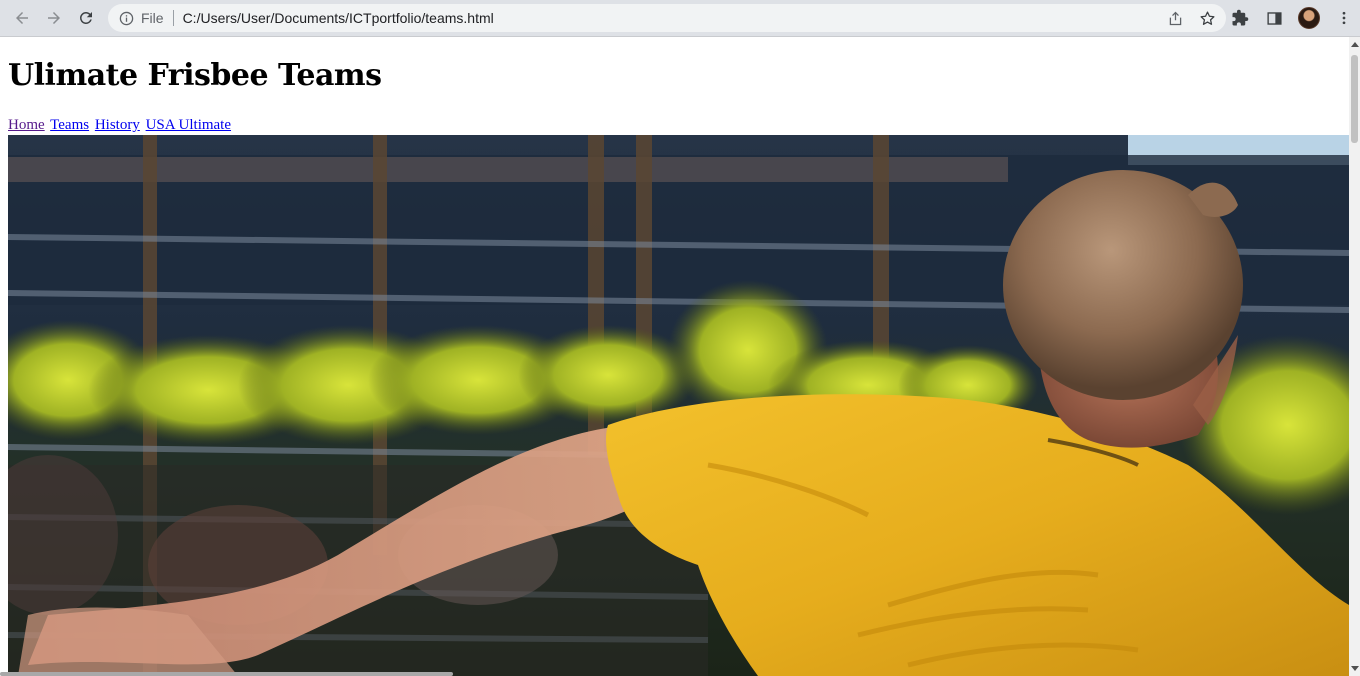  Describe the element at coordinates (188, 125) in the screenshot. I see `nav-link-usa-ultimate: USA Ultimate` at that location.